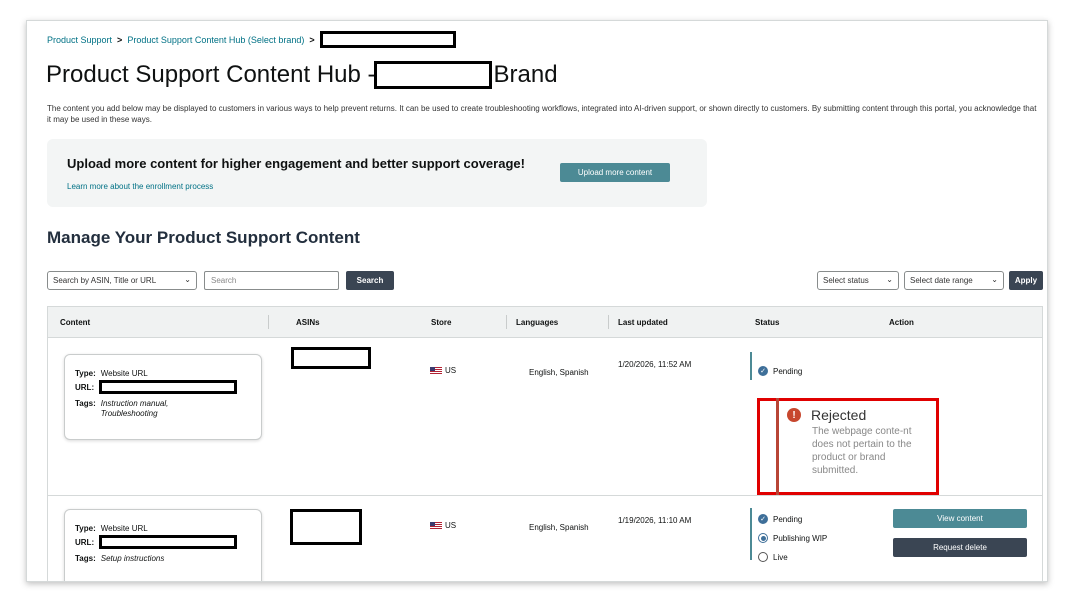  What do you see at coordinates (655, 364) in the screenshot?
I see `last-updated-cell: 1/20/2026, 11:52 AM` at bounding box center [655, 364].